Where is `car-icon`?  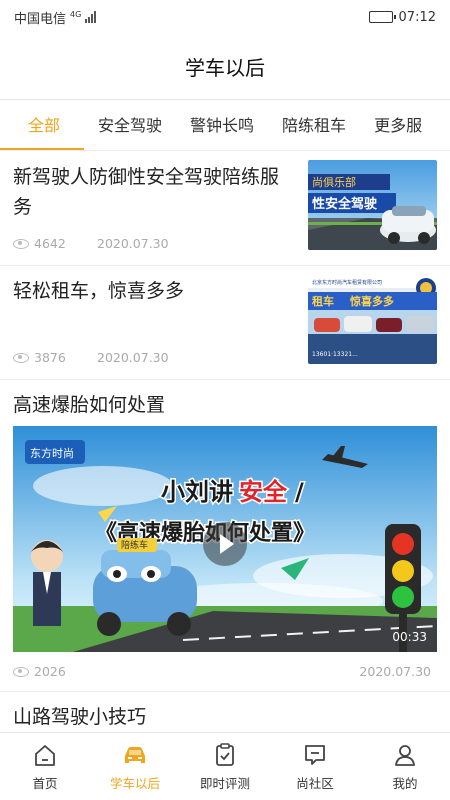 car-icon is located at coordinates (135, 754).